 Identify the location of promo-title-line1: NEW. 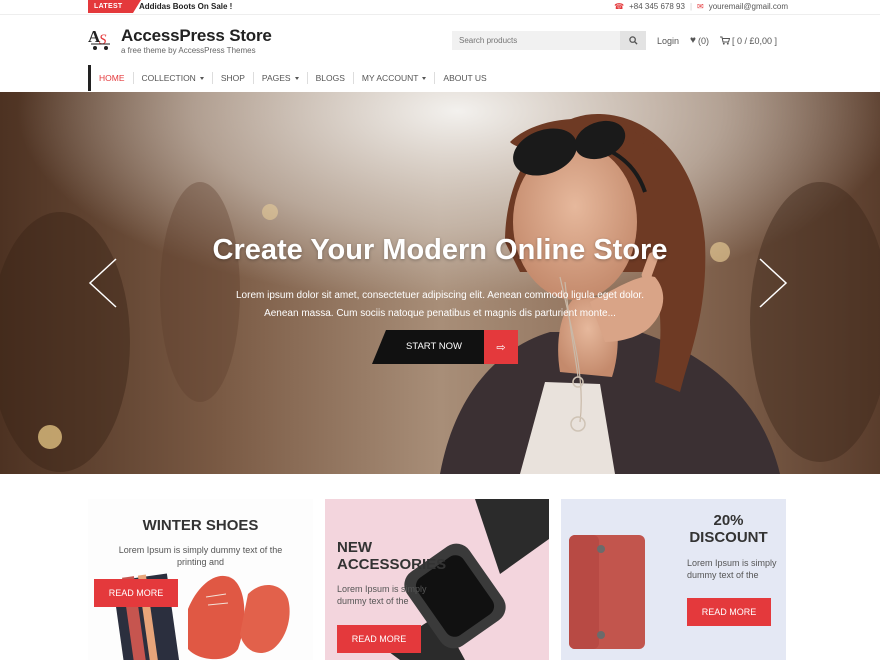
(354, 547).